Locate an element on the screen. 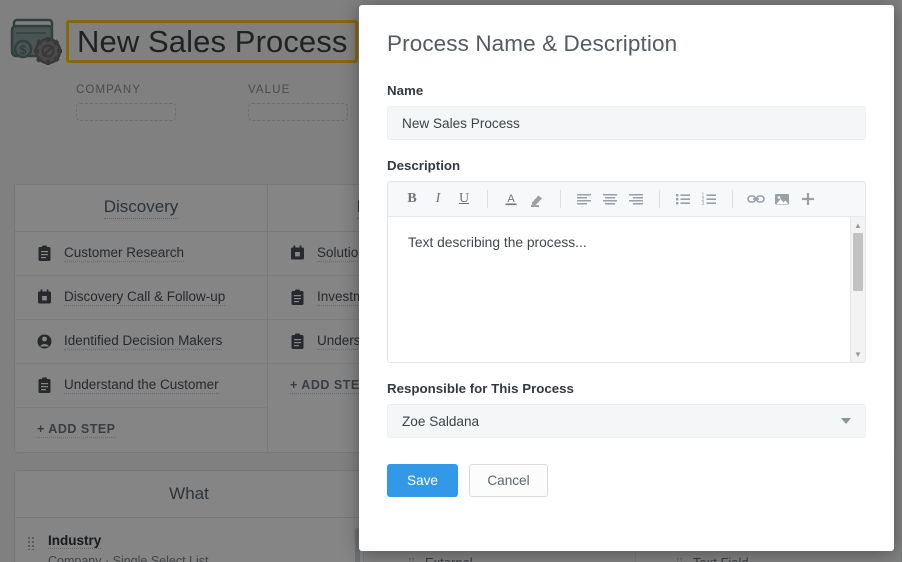 This screenshot has height=562, width=902. chevron-down-icon is located at coordinates (846, 421).